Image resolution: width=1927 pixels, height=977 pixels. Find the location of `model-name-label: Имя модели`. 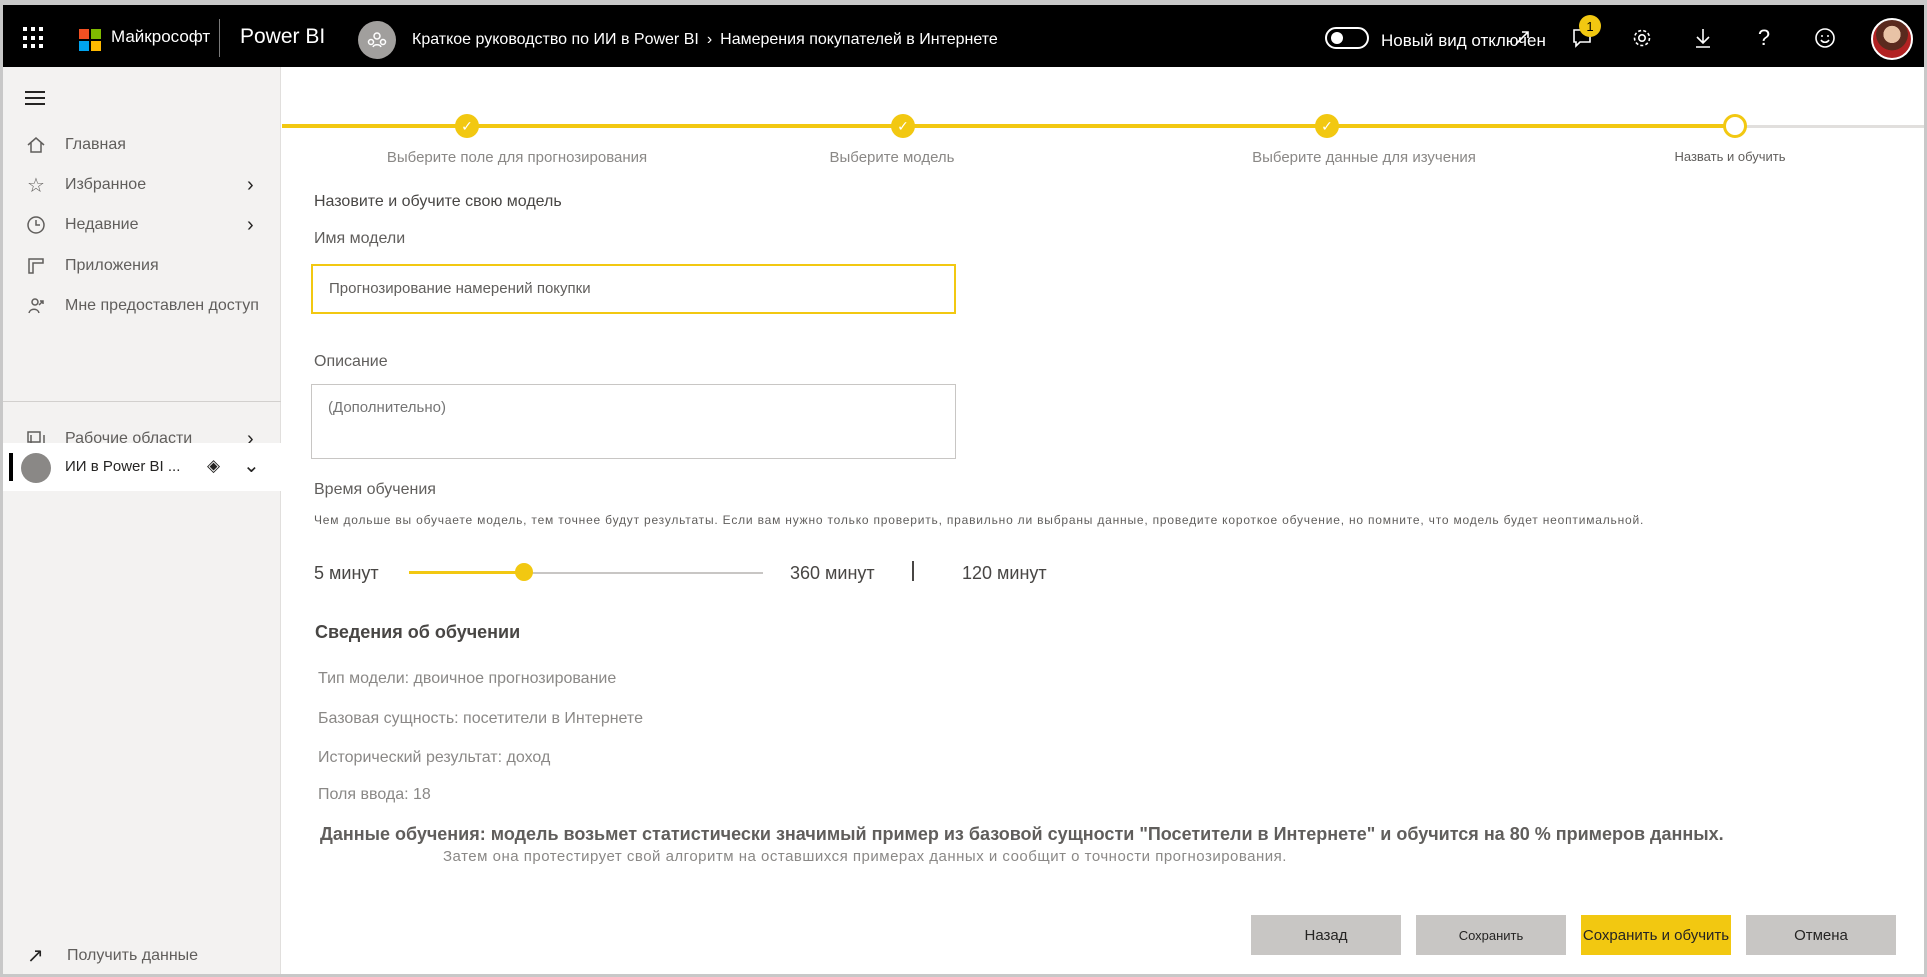

model-name-label: Имя модели is located at coordinates (360, 238).